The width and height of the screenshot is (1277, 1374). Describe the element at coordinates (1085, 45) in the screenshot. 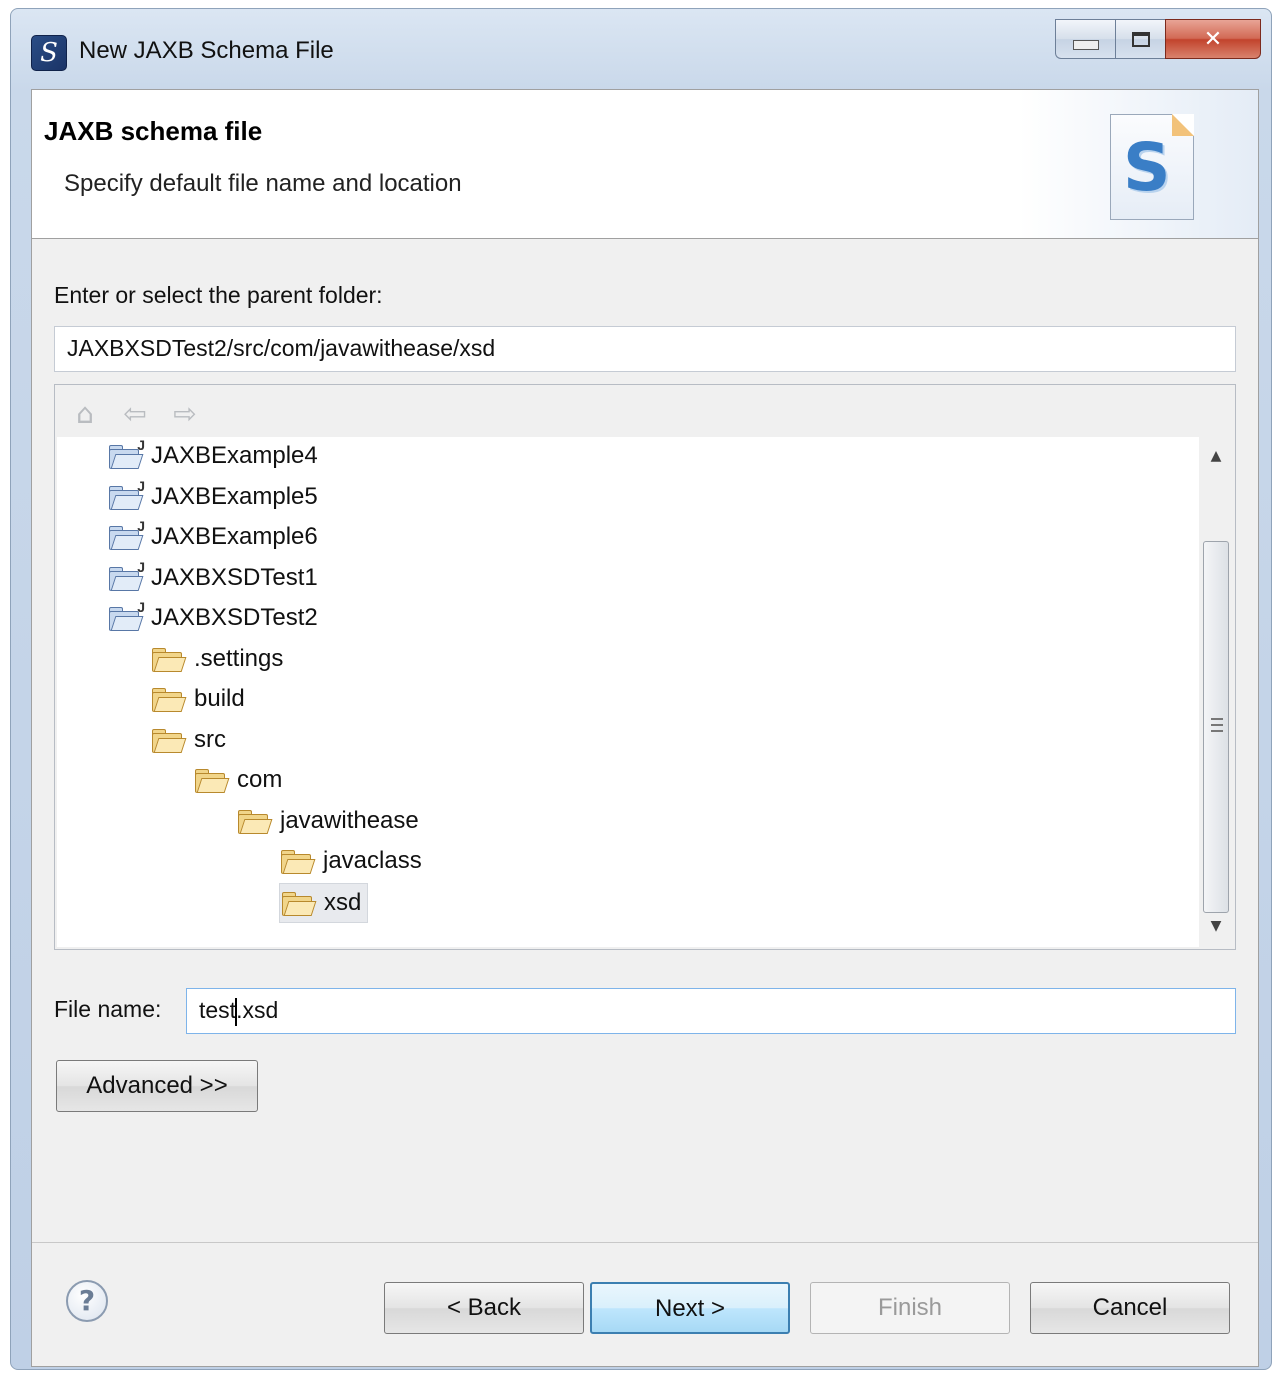

I see `minimize-icon` at that location.